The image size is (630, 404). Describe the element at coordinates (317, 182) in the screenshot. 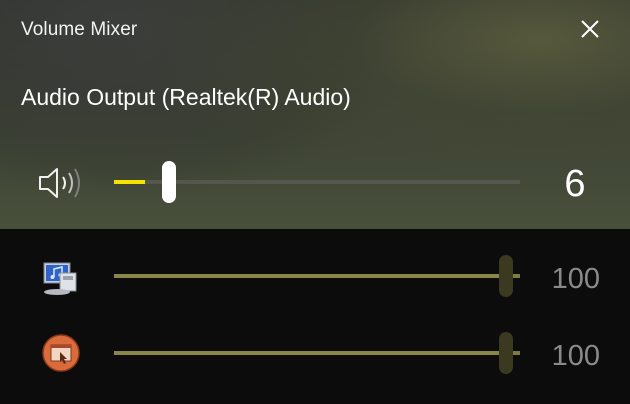

I see `device-volume-slider` at that location.